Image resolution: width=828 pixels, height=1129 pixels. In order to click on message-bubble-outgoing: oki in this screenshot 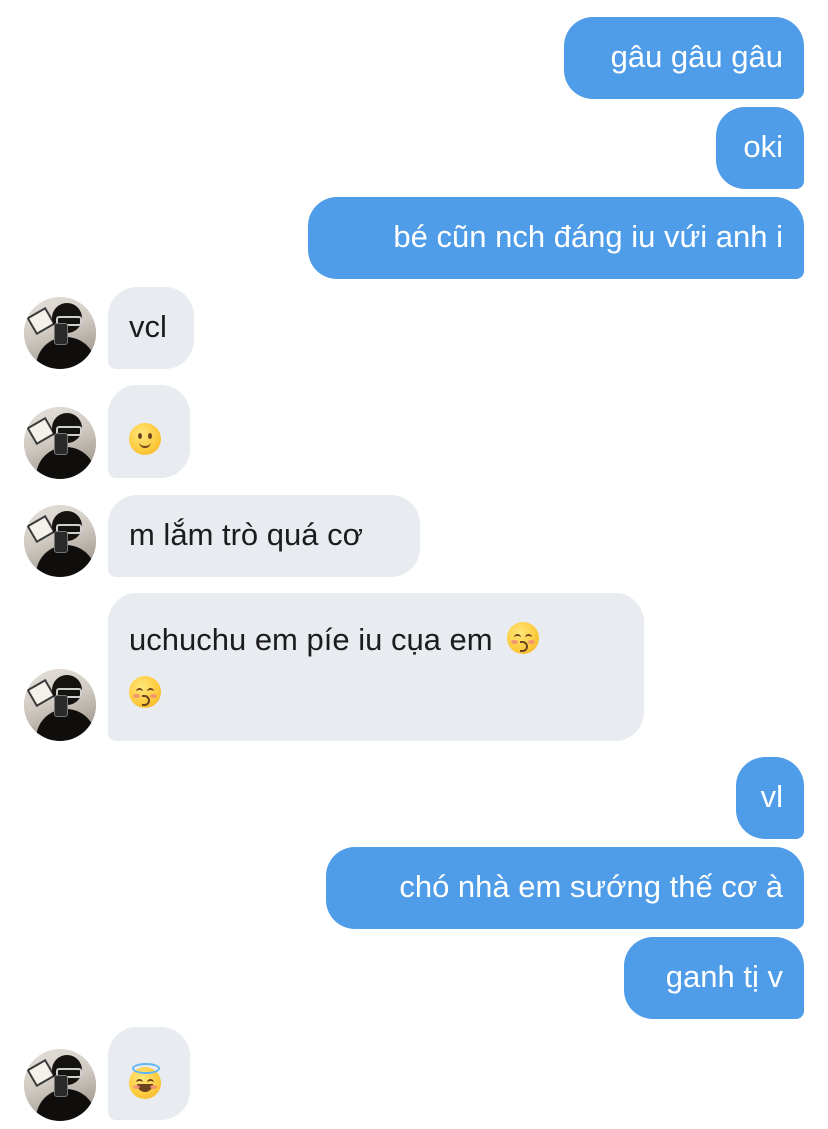, I will do `click(760, 148)`.